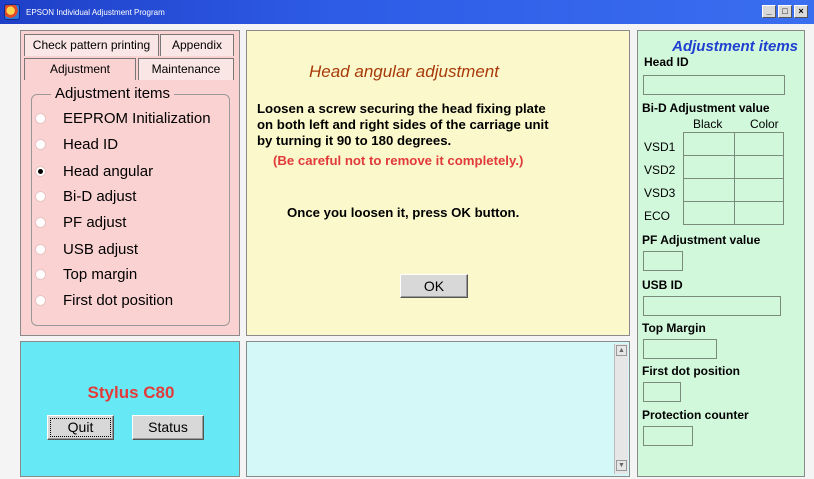 Image resolution: width=814 pixels, height=479 pixels. I want to click on option-pf-adjust: PF adjust, so click(80, 222).